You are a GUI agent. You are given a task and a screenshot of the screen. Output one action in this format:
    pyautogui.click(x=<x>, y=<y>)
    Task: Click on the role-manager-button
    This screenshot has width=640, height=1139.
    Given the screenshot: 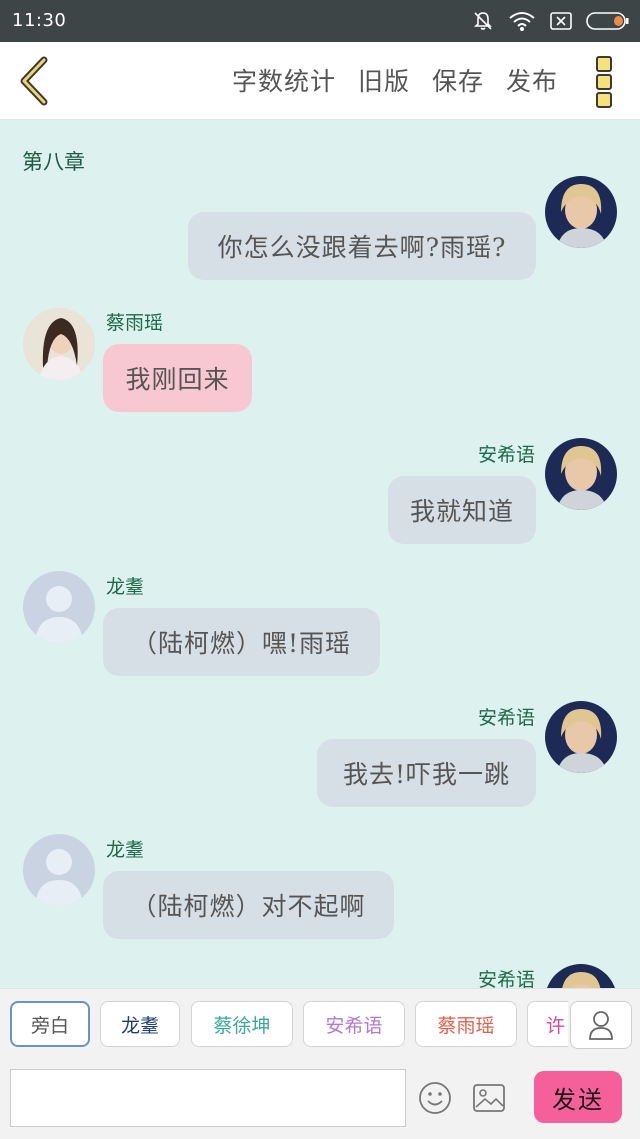 What is the action you would take?
    pyautogui.click(x=601, y=1025)
    